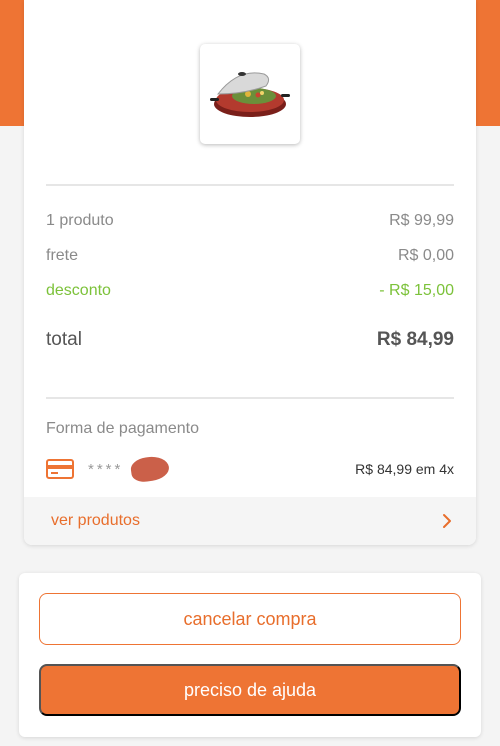 The width and height of the screenshot is (500, 746). I want to click on discount-row: desconto - R$ 15,00, so click(250, 291).